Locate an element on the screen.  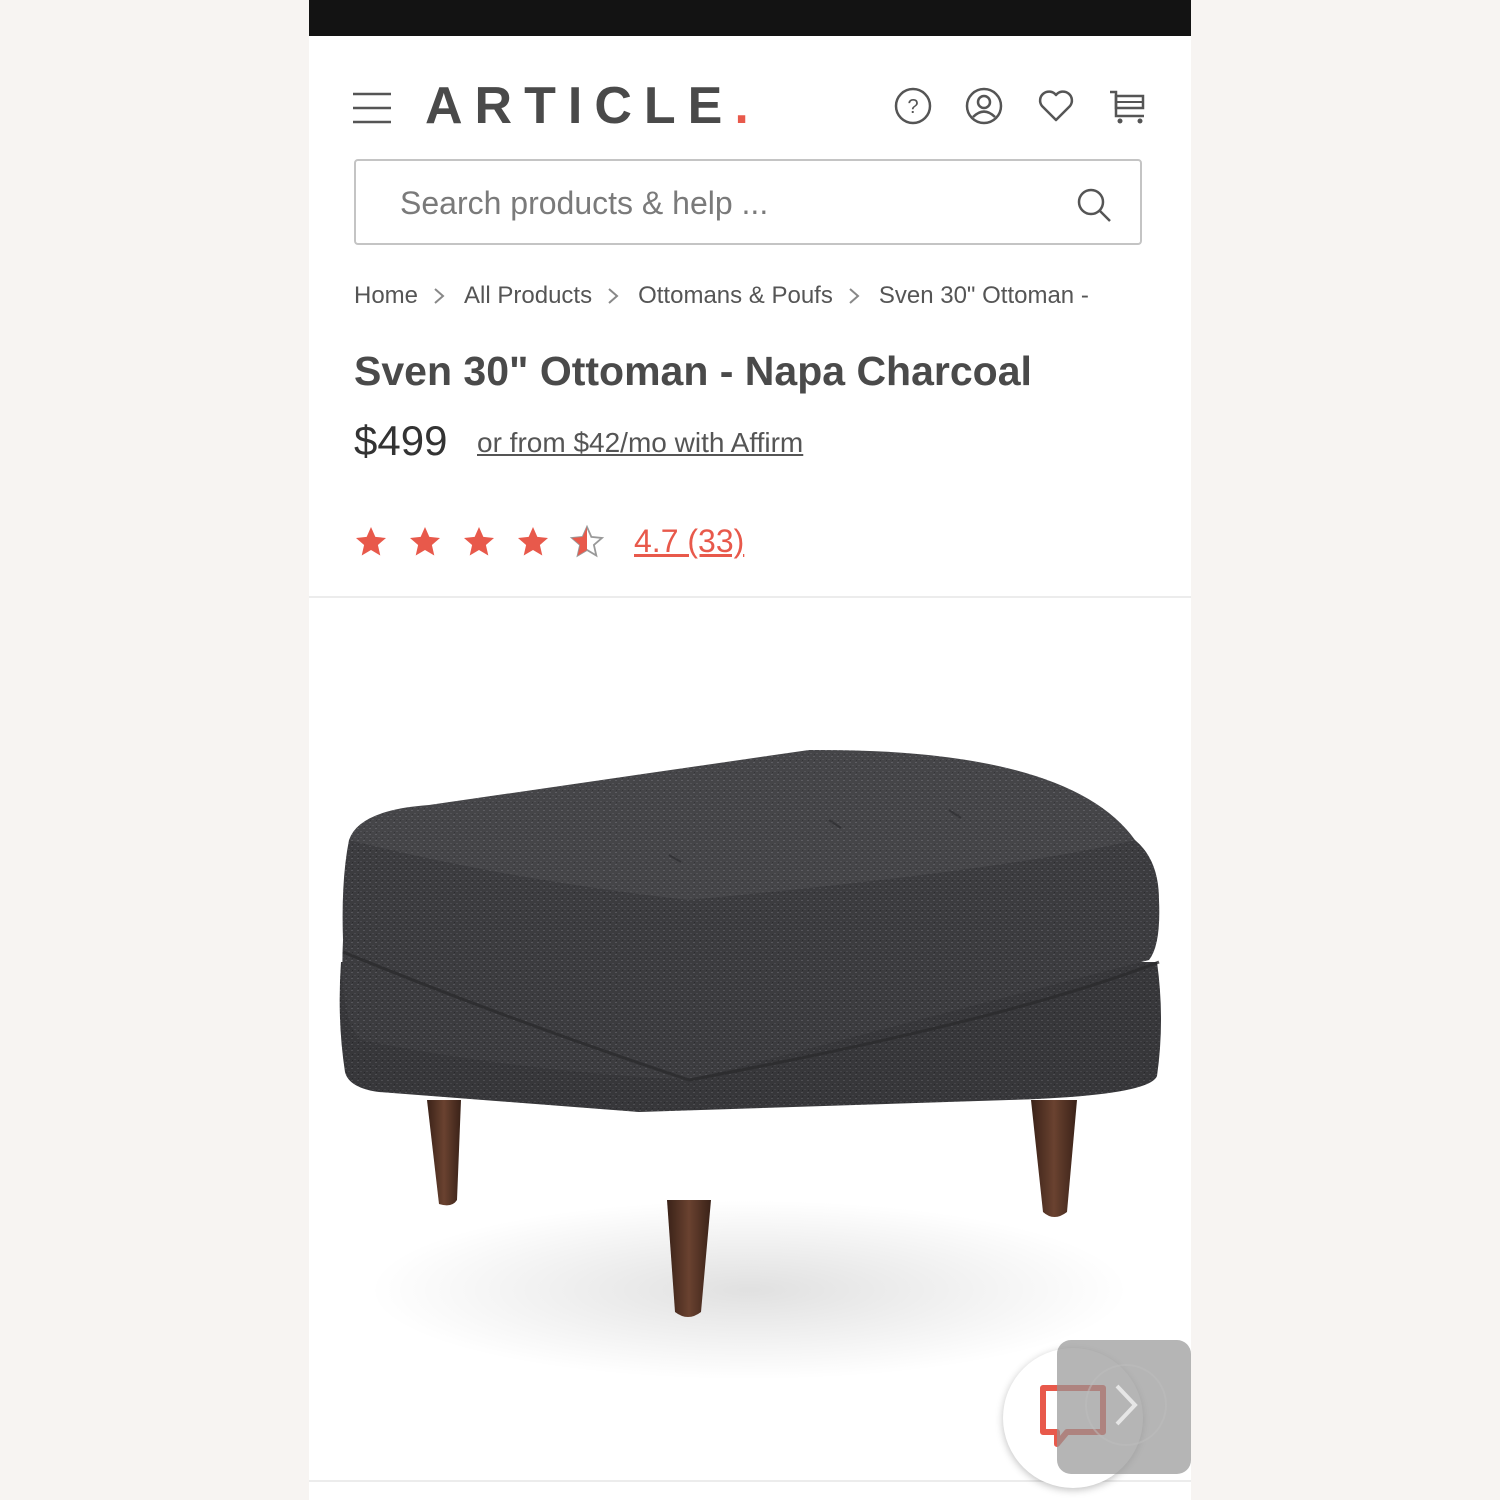
rating-reviews-link: 4.7 (33) is located at coordinates (689, 541).